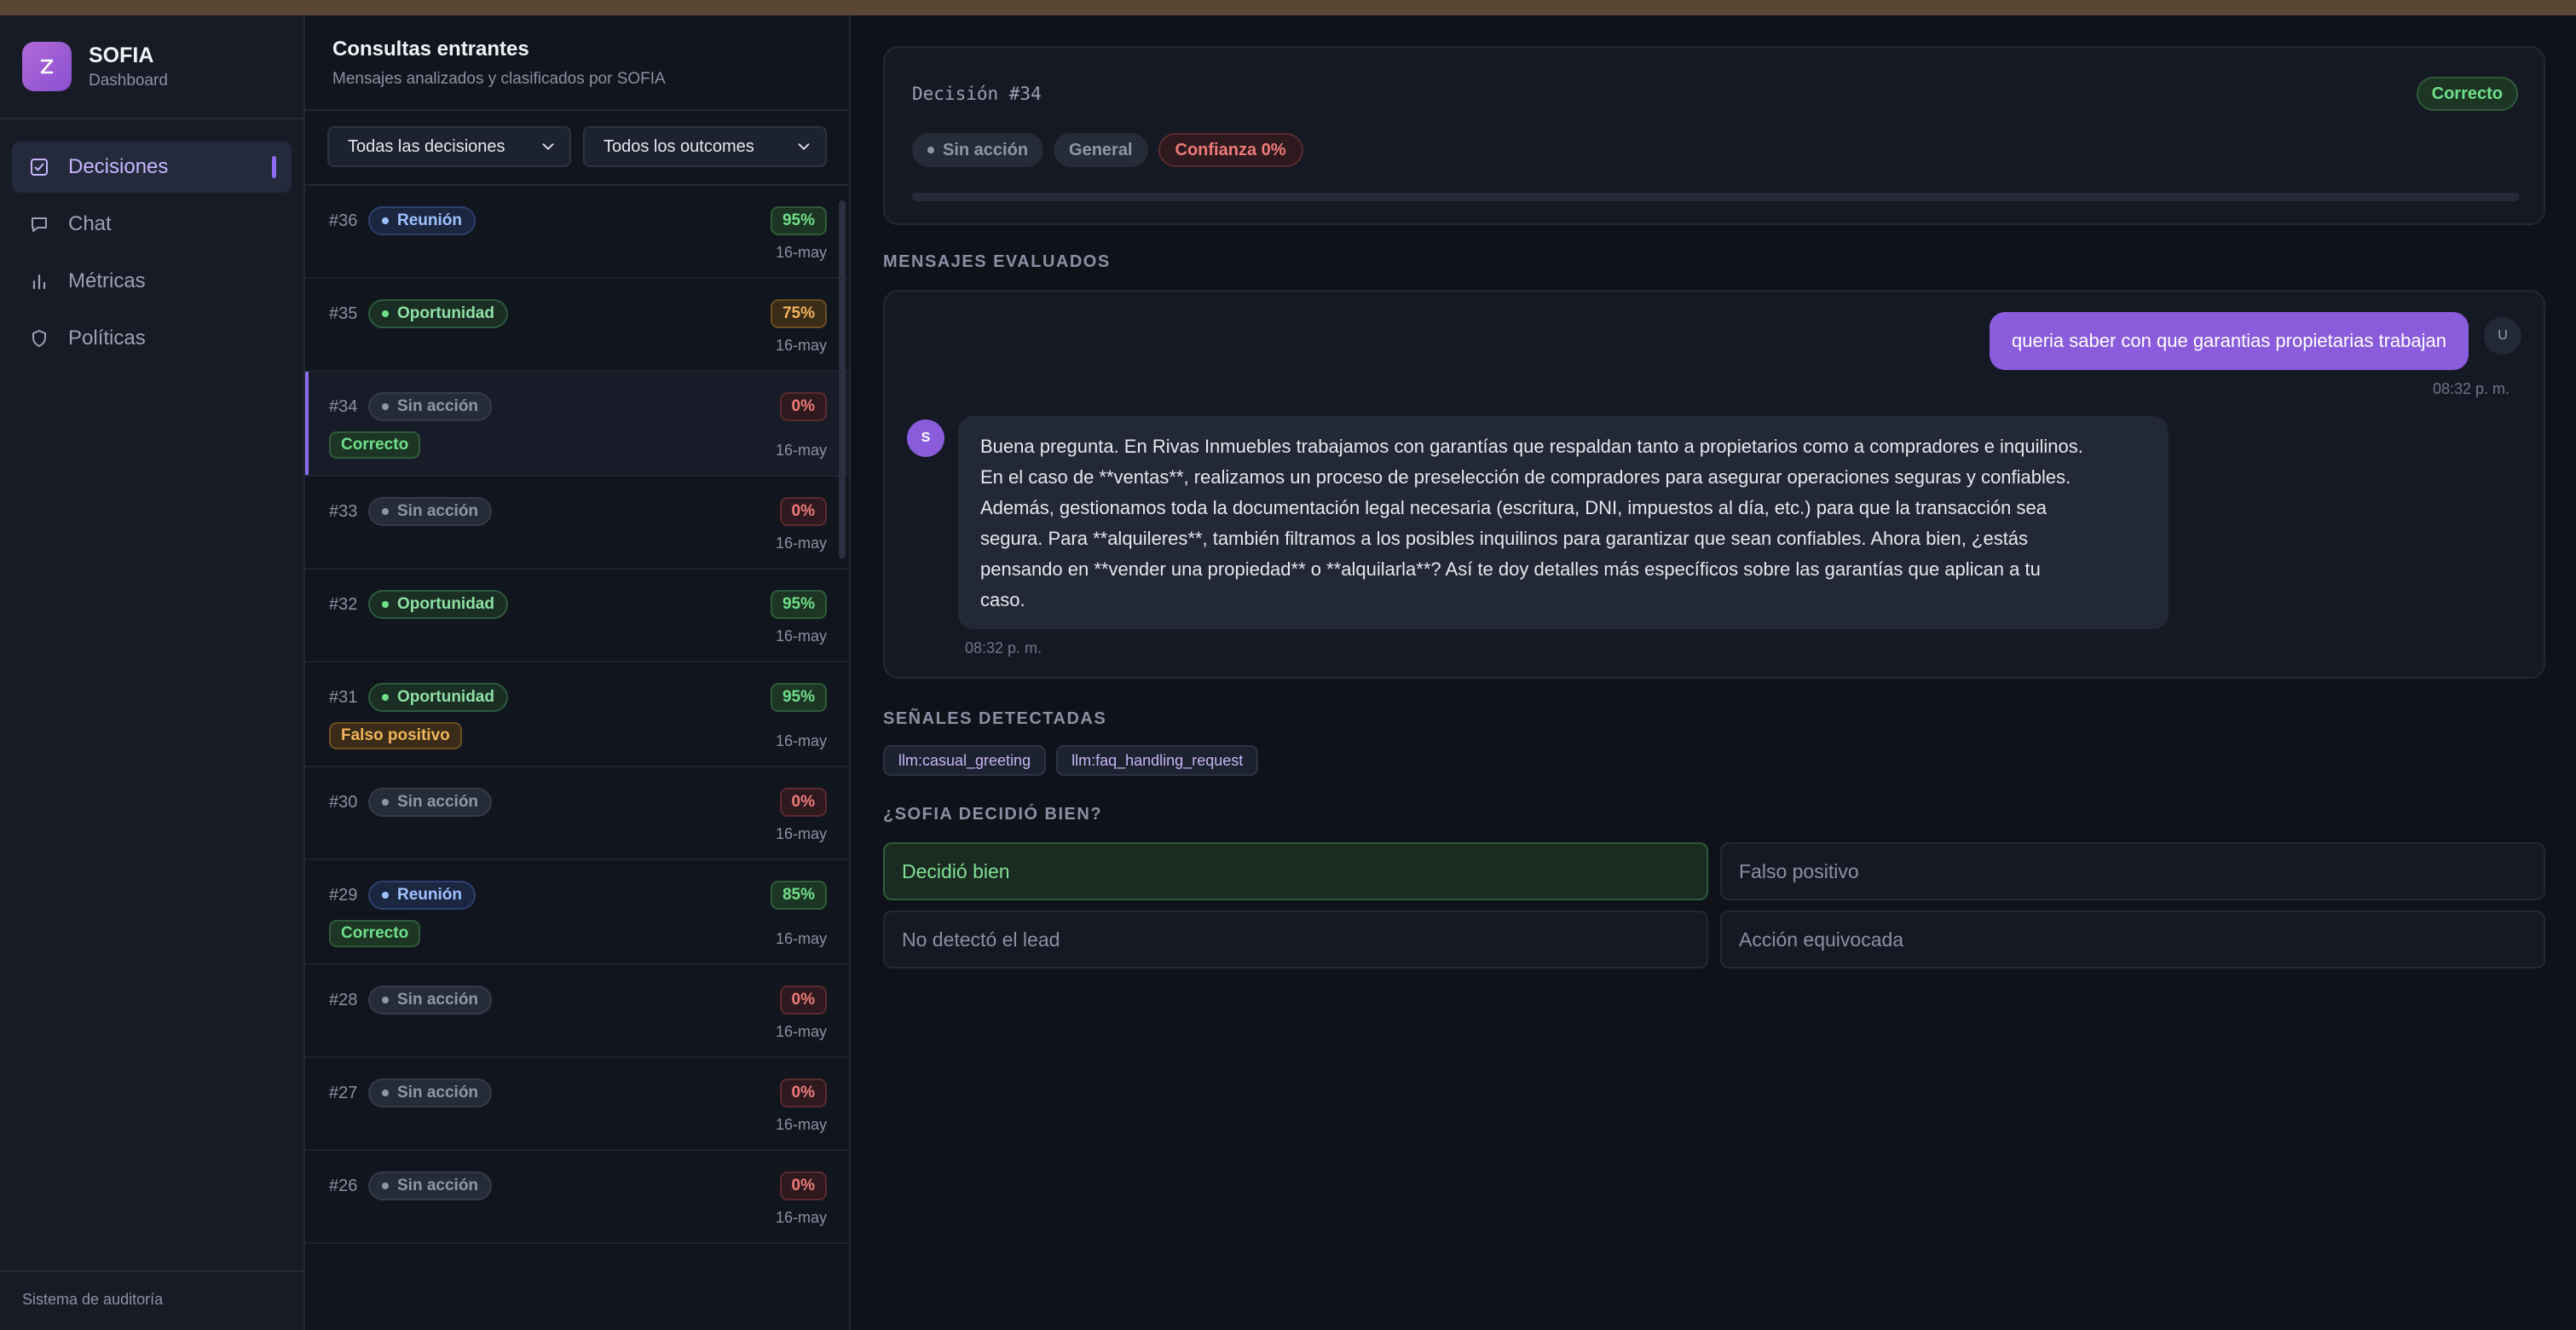 The height and width of the screenshot is (1330, 2576). What do you see at coordinates (2132, 940) in the screenshot?
I see `feedback-option-accion-equivocada: Acción equivocada` at bounding box center [2132, 940].